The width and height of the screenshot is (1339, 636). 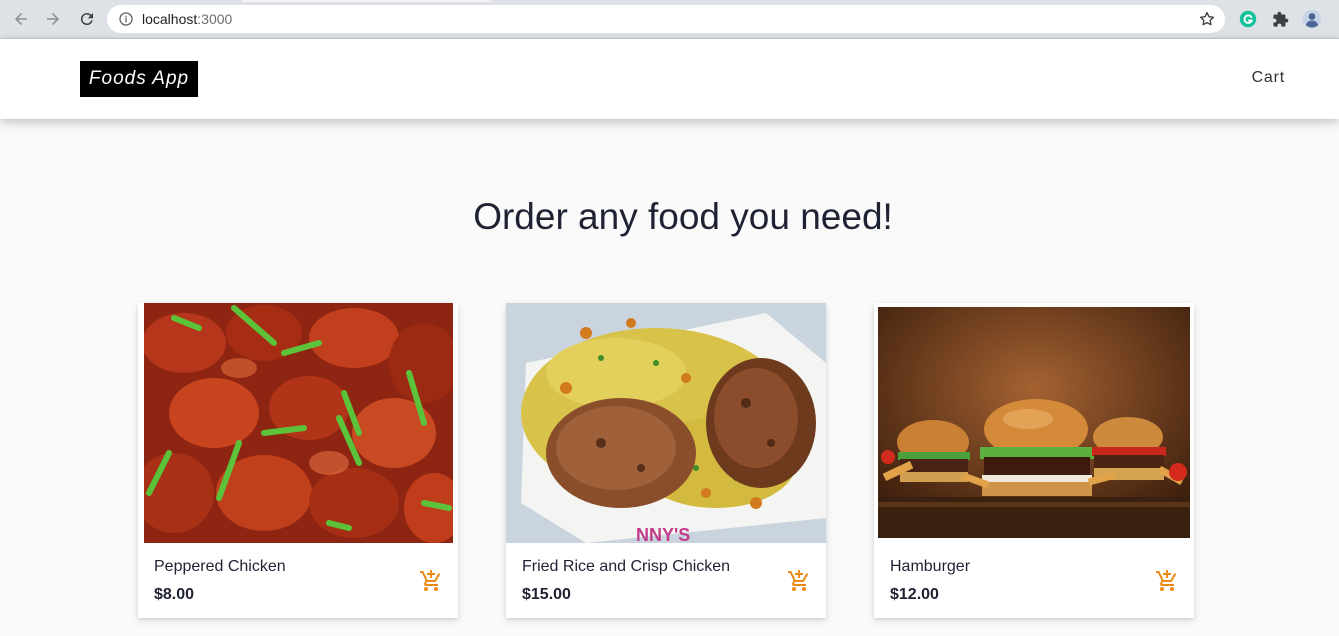 I want to click on page-title: Order any food you need!, so click(x=683, y=216).